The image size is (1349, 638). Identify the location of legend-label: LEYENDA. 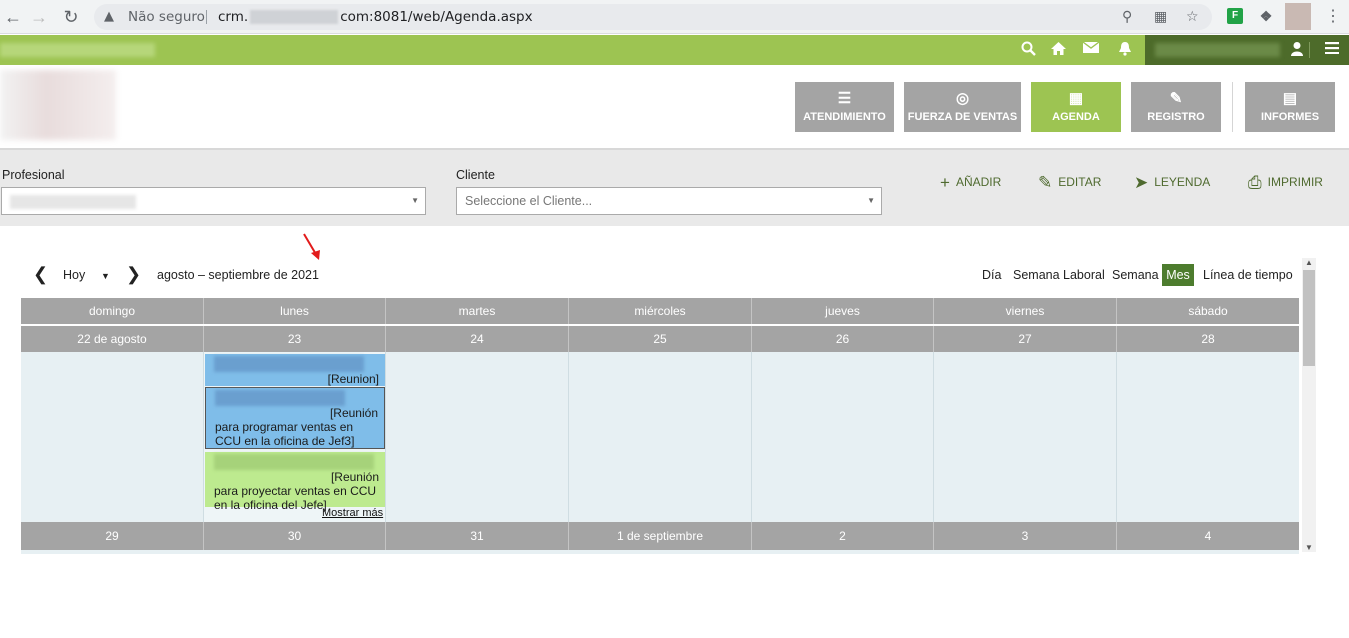
(1182, 182).